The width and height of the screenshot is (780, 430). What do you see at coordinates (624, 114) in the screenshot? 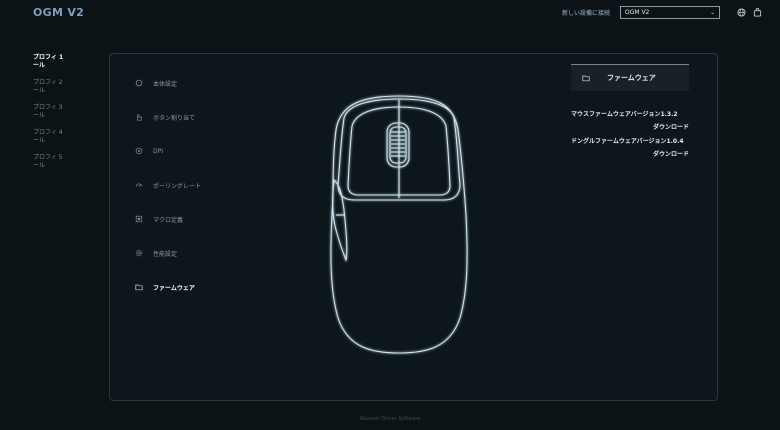
I see `mouse-firmware-version: マウスファームウェアバージョン1.3.2` at bounding box center [624, 114].